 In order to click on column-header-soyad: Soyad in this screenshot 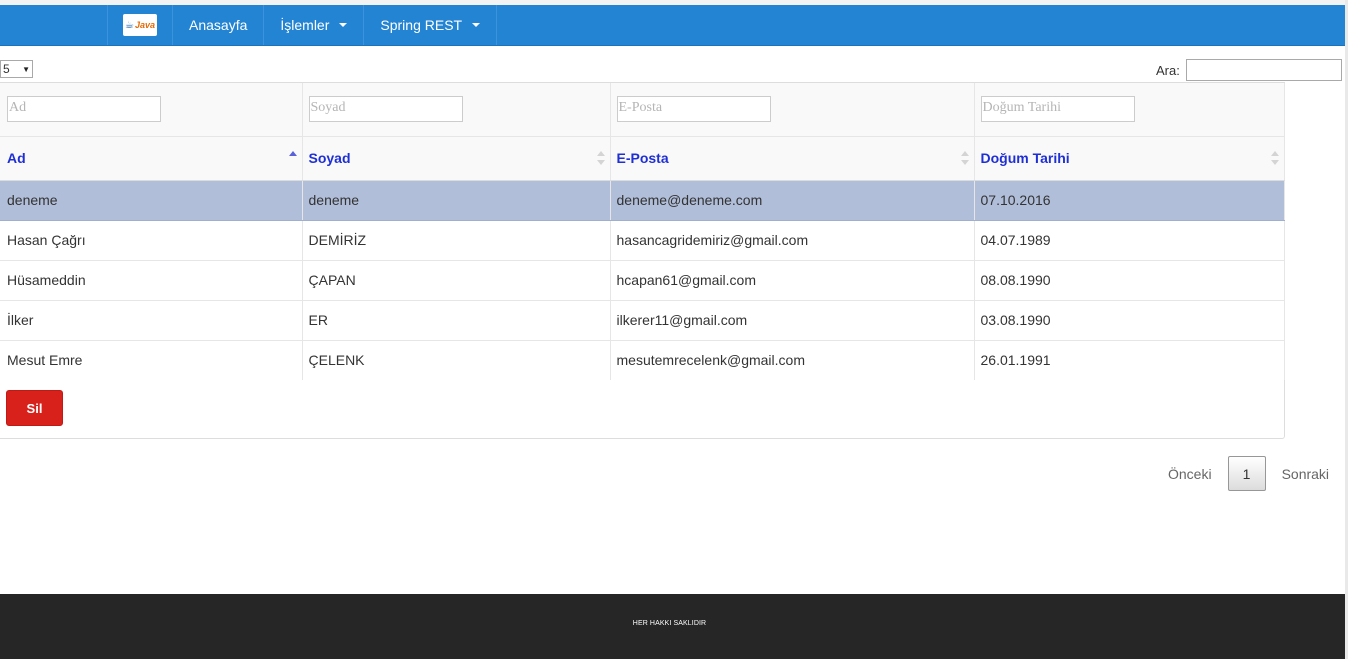, I will do `click(456, 158)`.